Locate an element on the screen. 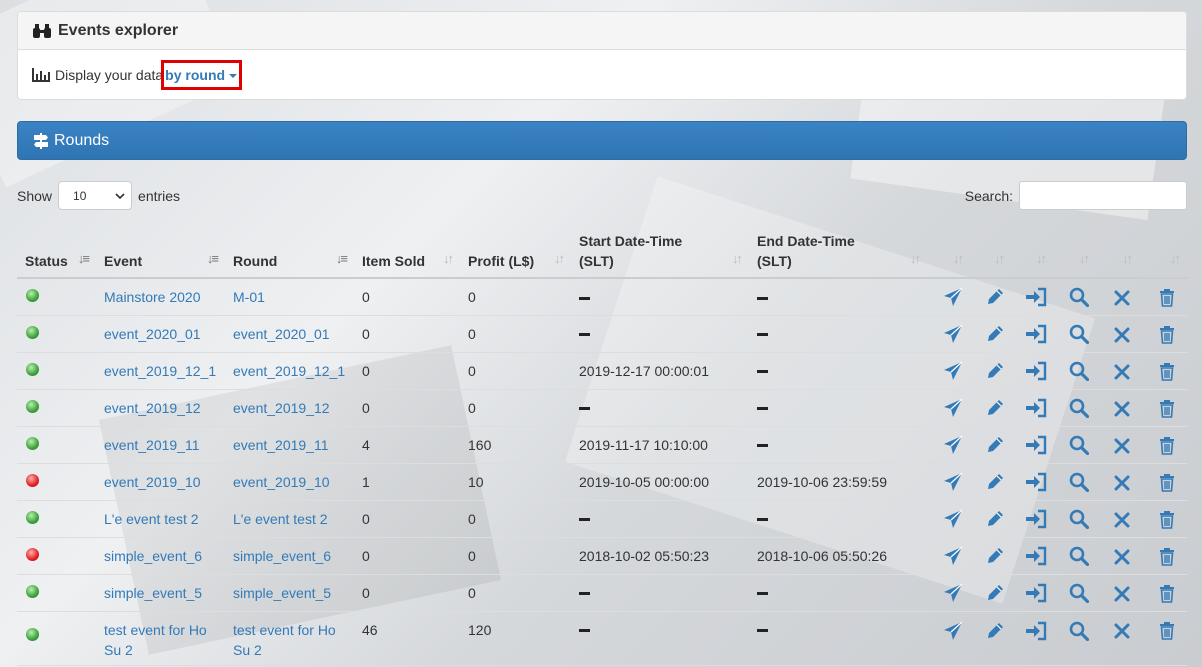 This screenshot has width=1202, height=667. column-header-view: ↓↑ is located at coordinates (1074, 252).